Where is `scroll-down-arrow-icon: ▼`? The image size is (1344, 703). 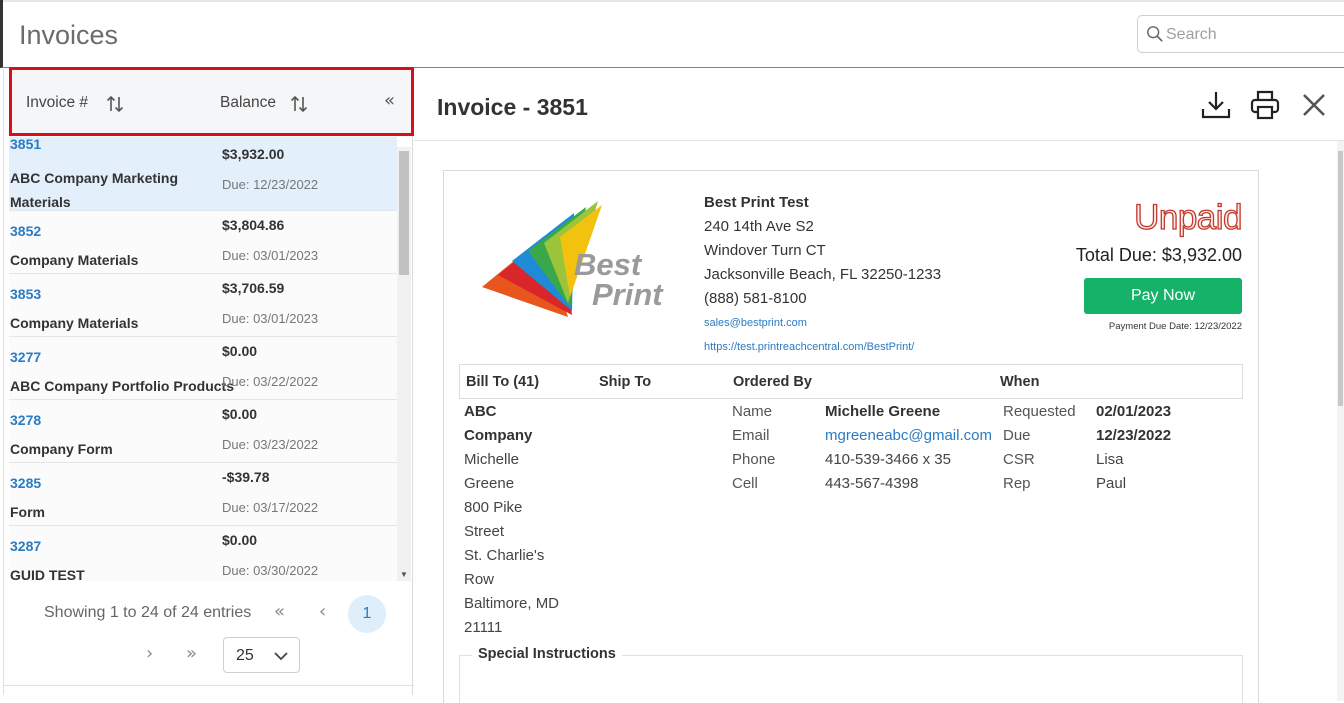
scroll-down-arrow-icon: ▼ is located at coordinates (404, 574).